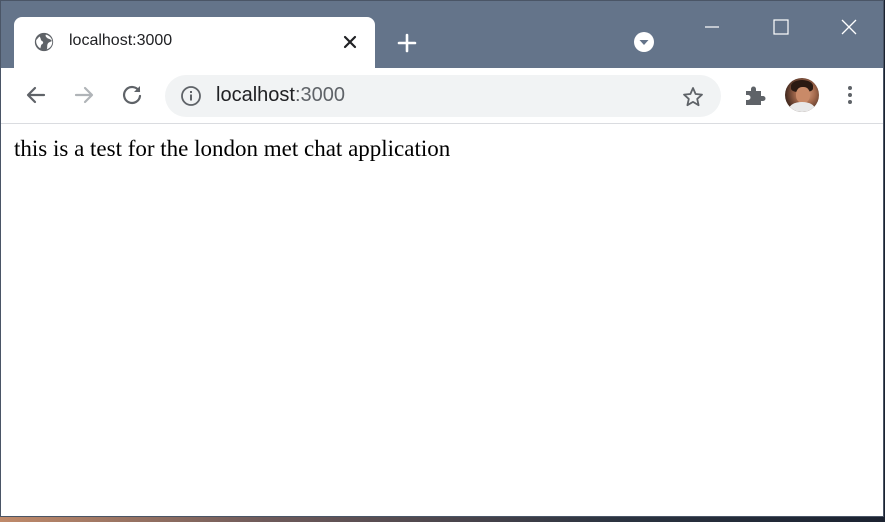 The height and width of the screenshot is (522, 885). Describe the element at coordinates (194, 42) in the screenshot. I see `browser-tab: localhost:3000` at that location.